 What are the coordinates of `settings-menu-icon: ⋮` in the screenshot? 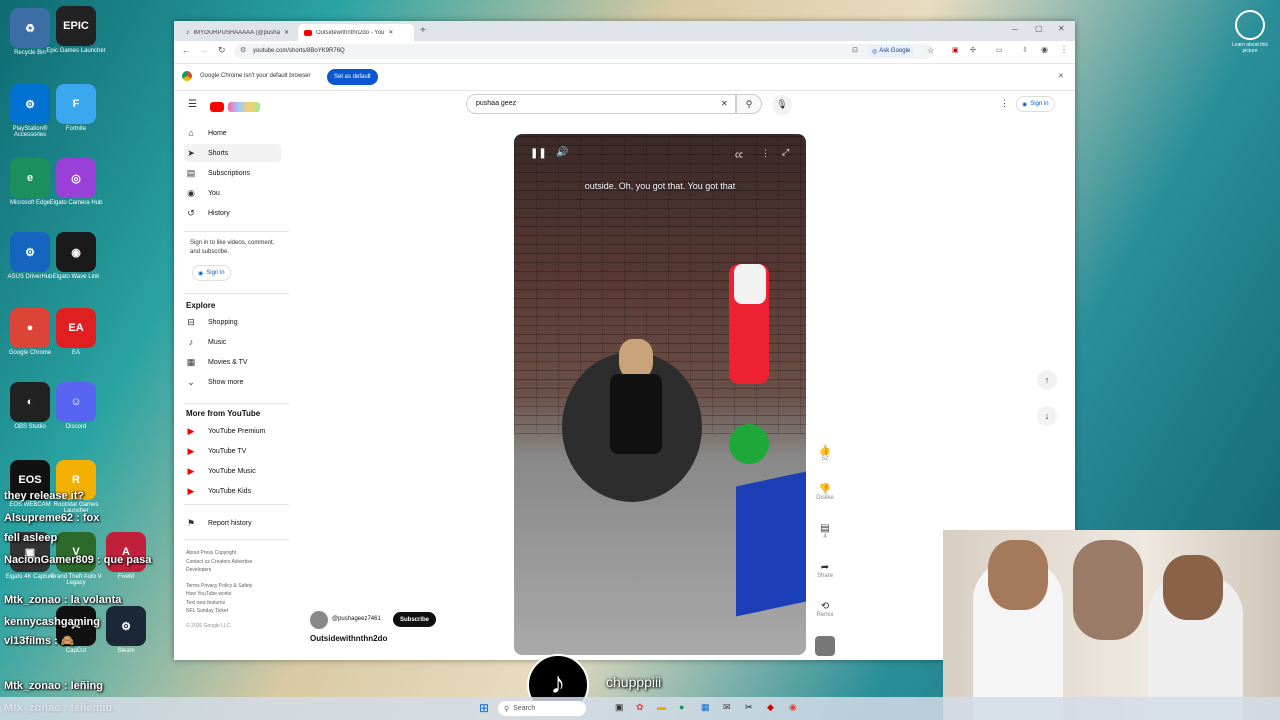 It's located at (1004, 103).